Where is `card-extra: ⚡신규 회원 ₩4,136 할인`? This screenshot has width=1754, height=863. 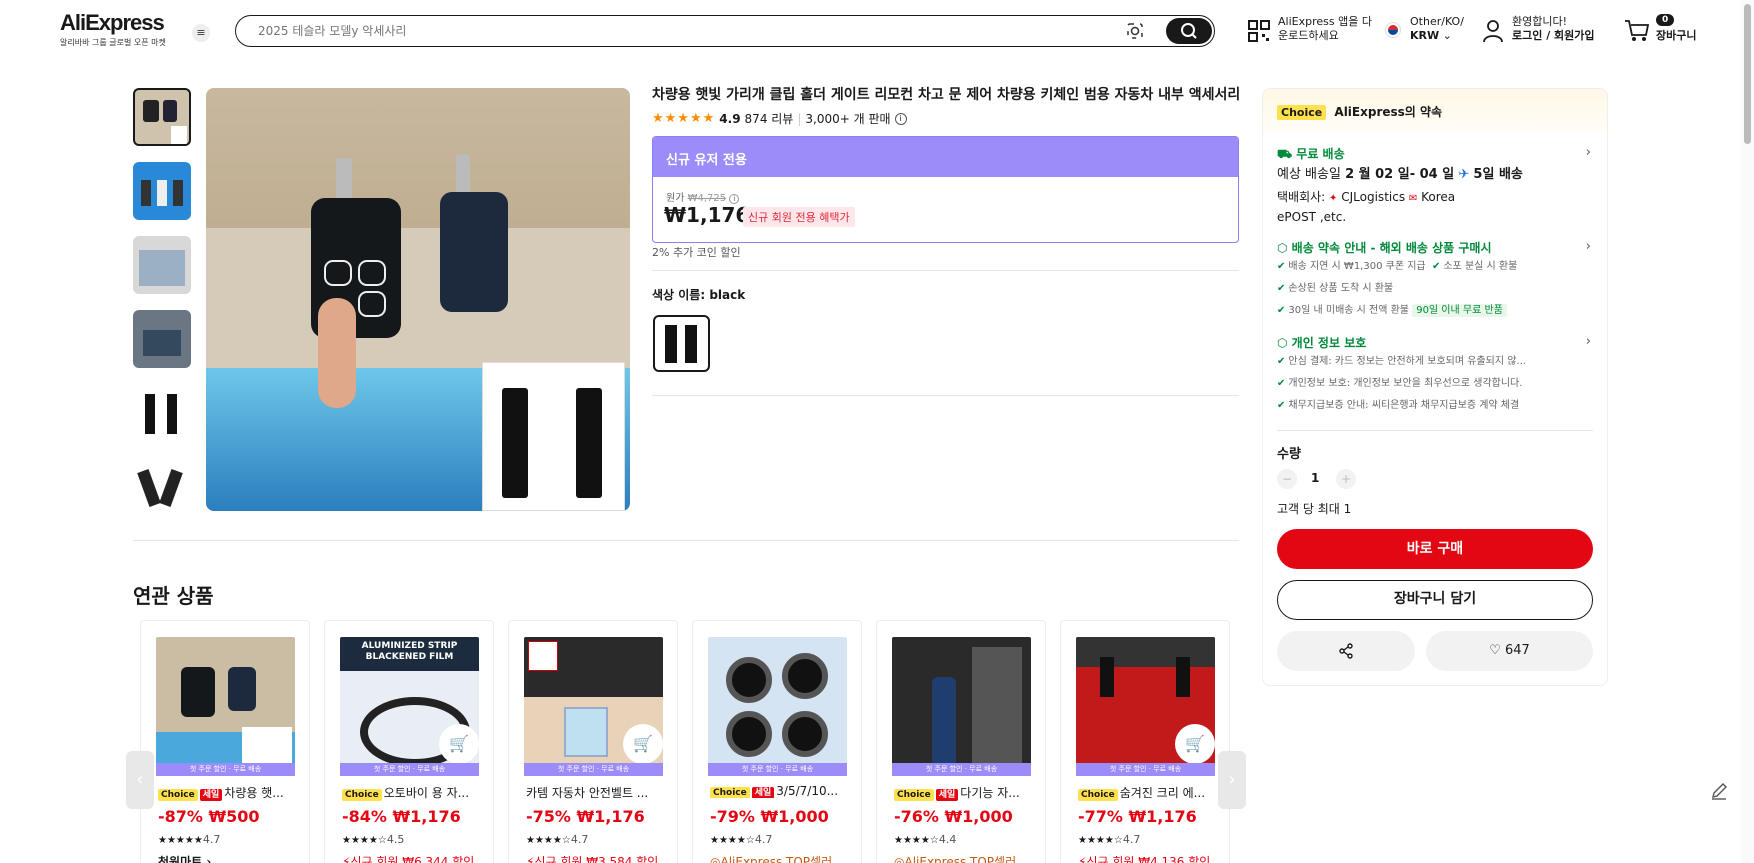 card-extra: ⚡신규 회원 ₩4,136 할인 is located at coordinates (1144, 858).